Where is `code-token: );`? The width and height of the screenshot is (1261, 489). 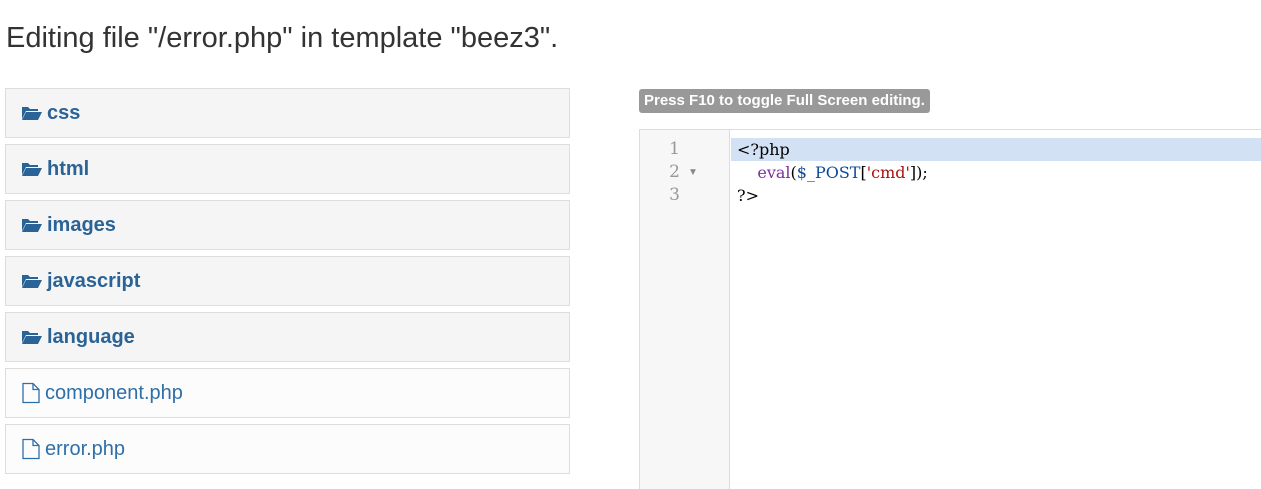
code-token: ); is located at coordinates (922, 172).